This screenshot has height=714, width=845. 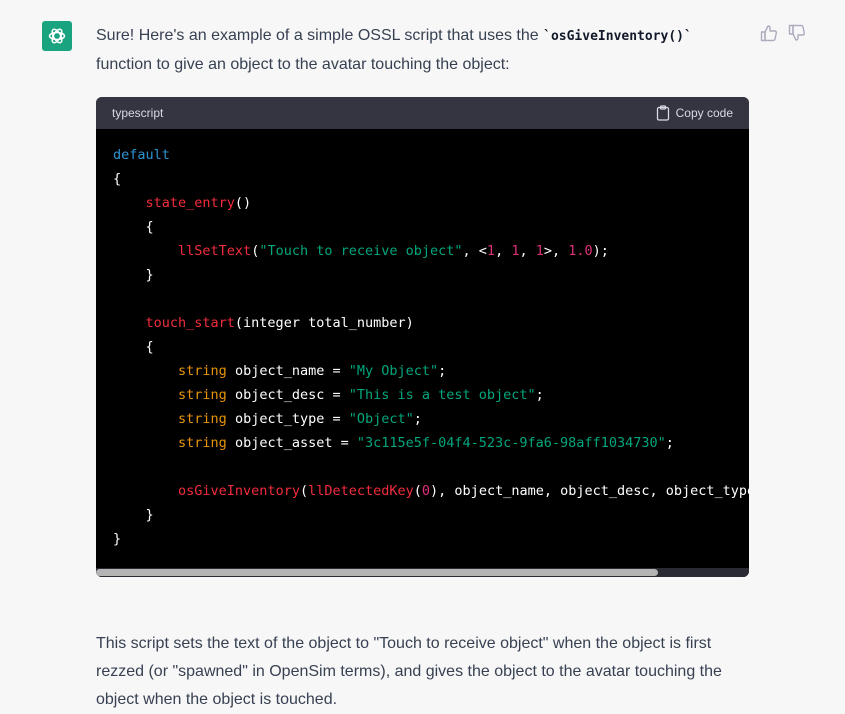 I want to click on code-token: );, so click(x=600, y=251).